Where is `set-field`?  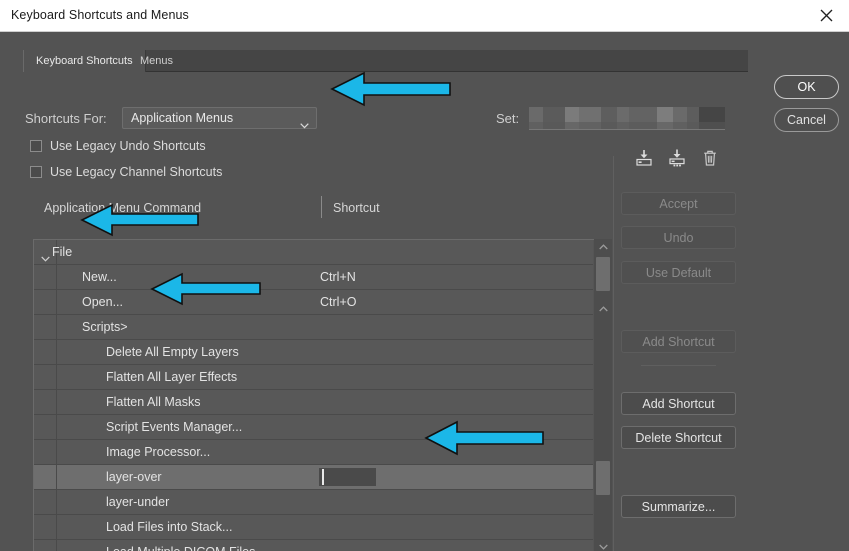
set-field is located at coordinates (627, 118).